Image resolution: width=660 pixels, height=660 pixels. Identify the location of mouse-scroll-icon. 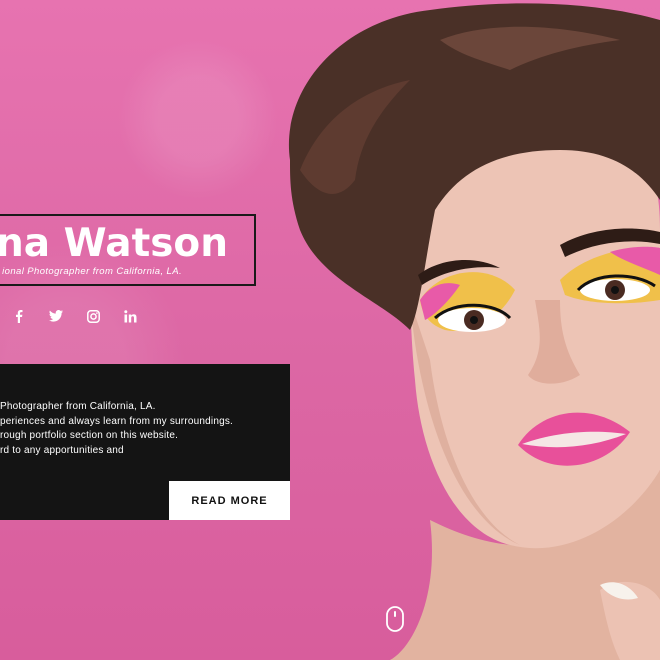
(395, 619).